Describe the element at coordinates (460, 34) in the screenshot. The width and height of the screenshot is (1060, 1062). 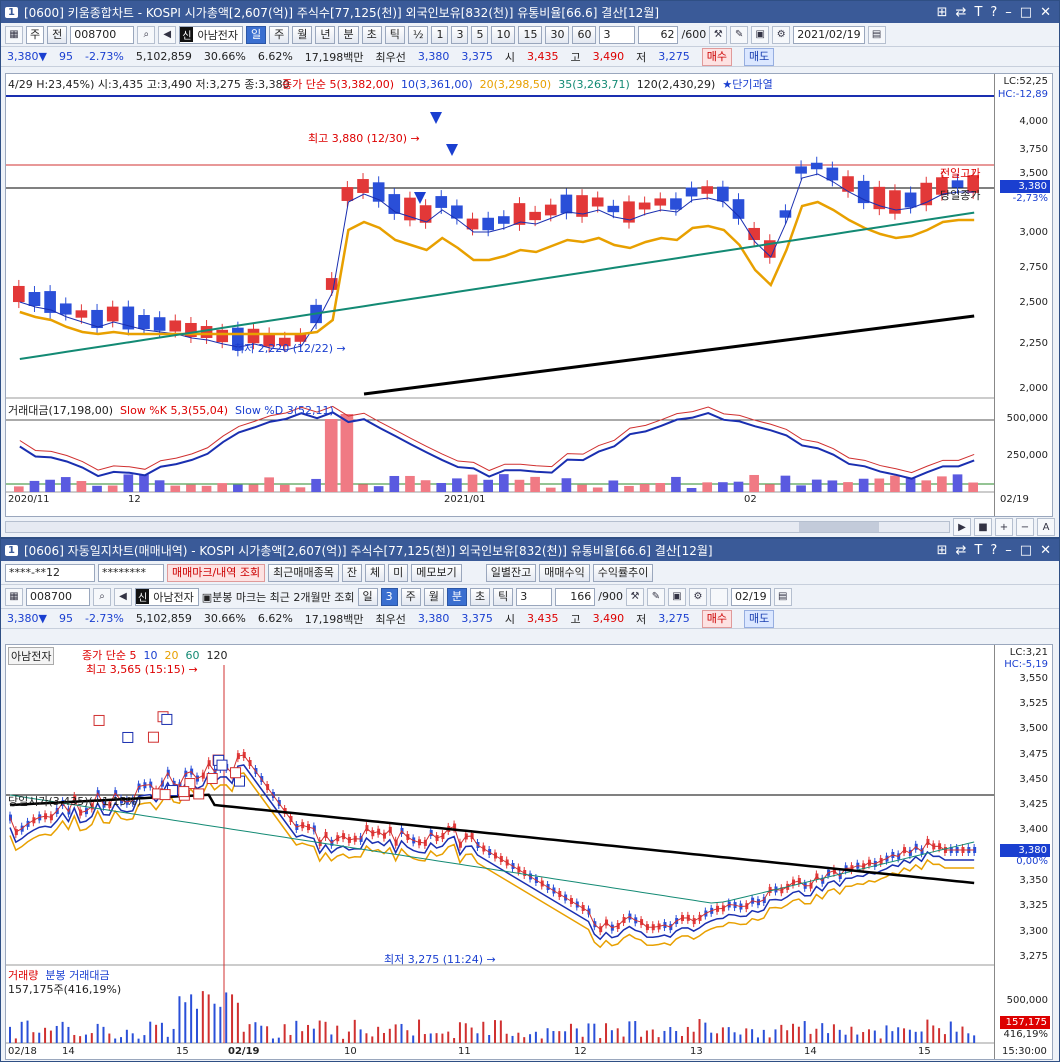
I see `min-3: 3` at that location.